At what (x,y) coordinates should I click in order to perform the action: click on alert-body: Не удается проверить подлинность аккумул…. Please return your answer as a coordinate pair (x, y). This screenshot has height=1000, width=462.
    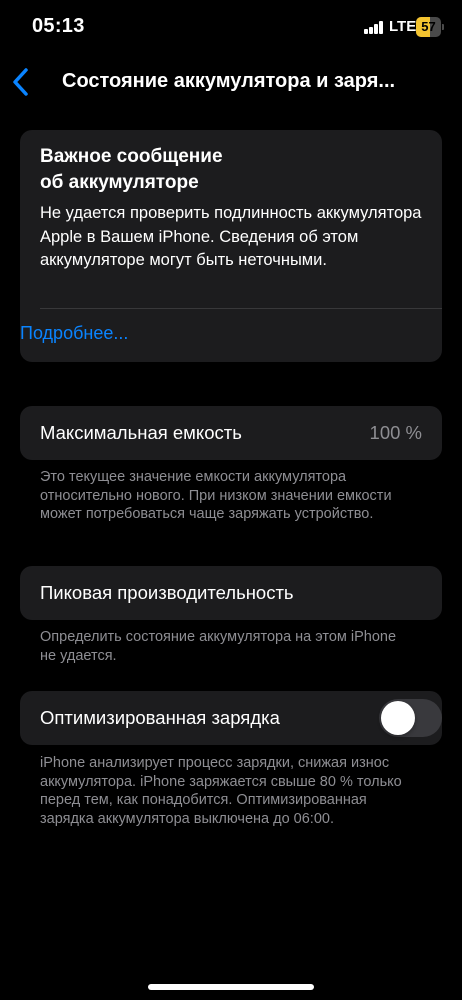
    Looking at the image, I should click on (231, 236).